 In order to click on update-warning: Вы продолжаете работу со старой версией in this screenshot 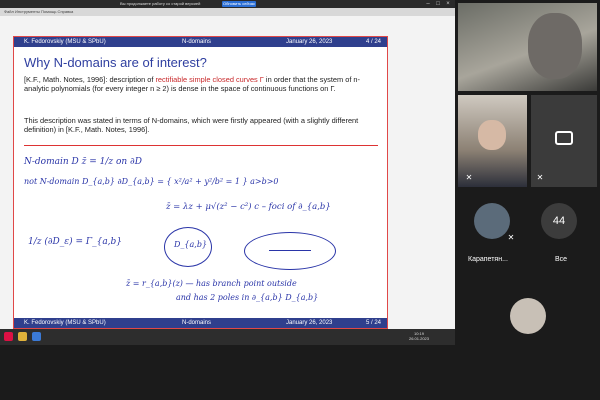, I will do `click(160, 3)`.